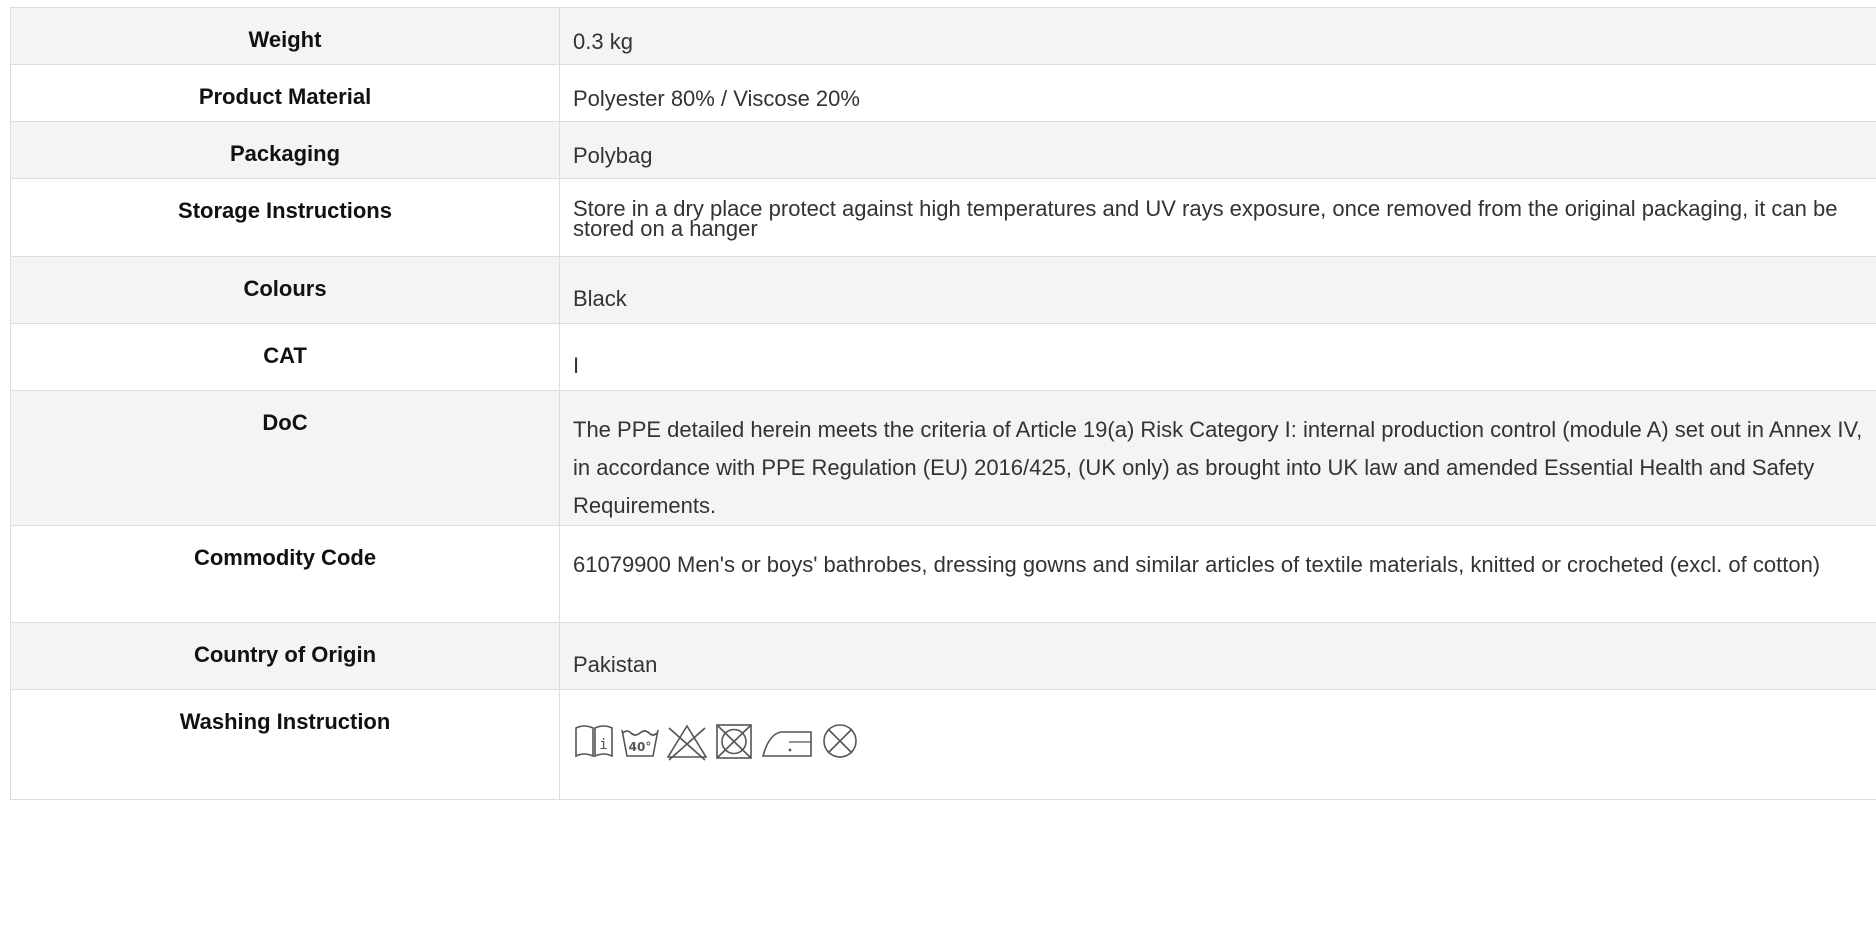  I want to click on spec-label: Commodity Code, so click(285, 574).